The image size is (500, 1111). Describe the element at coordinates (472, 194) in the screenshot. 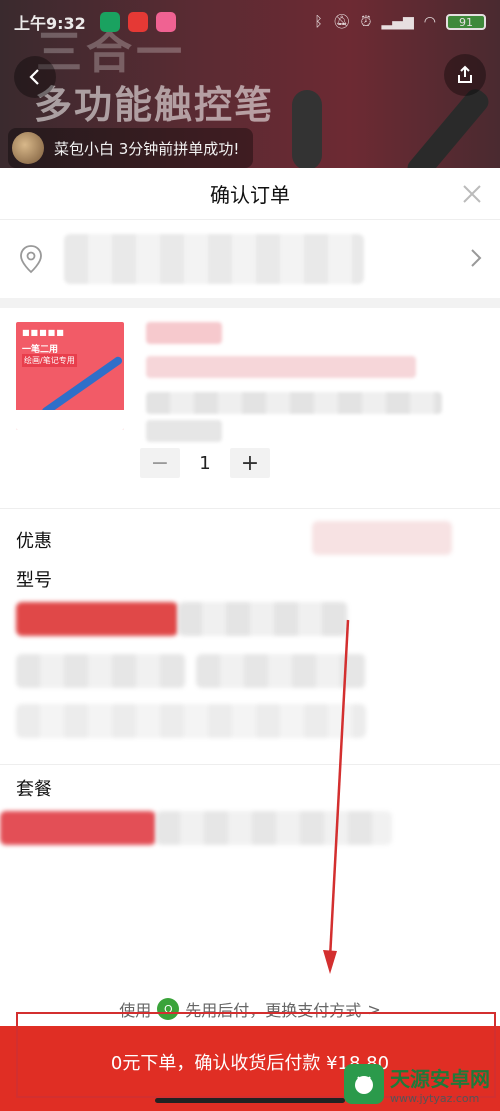

I see `close-icon` at that location.